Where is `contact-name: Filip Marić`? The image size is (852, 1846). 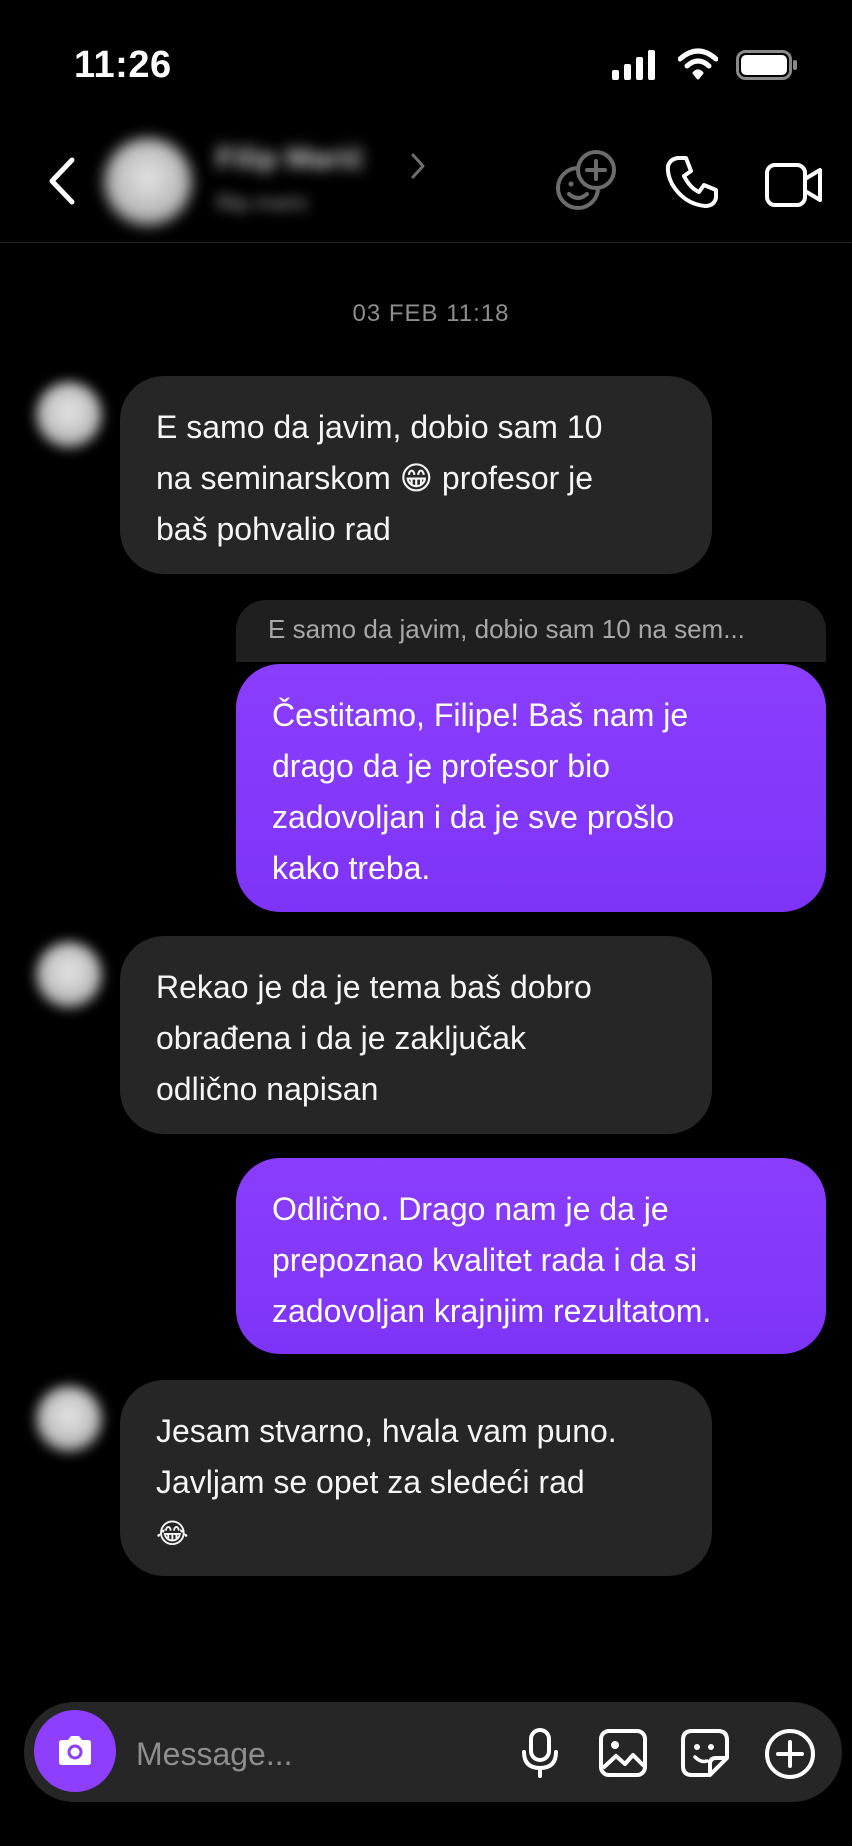 contact-name: Filip Marić is located at coordinates (290, 159).